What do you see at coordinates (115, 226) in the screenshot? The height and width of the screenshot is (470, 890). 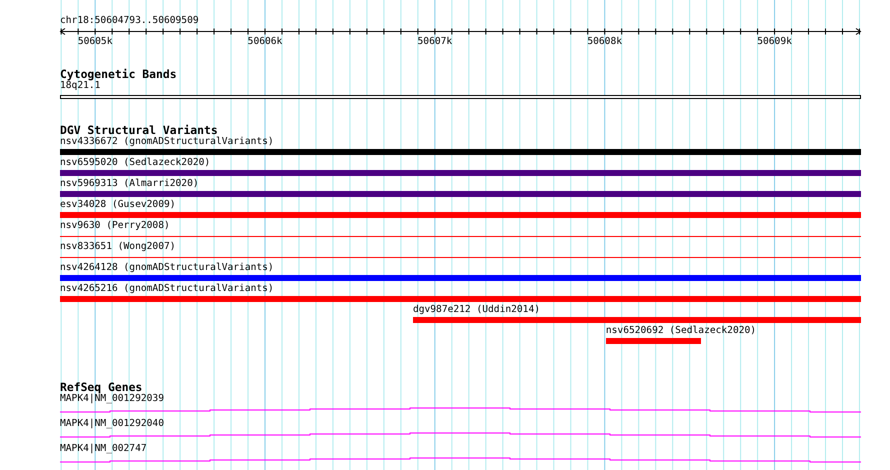 I see `variant-label: nsv9630 (Perry2008)` at bounding box center [115, 226].